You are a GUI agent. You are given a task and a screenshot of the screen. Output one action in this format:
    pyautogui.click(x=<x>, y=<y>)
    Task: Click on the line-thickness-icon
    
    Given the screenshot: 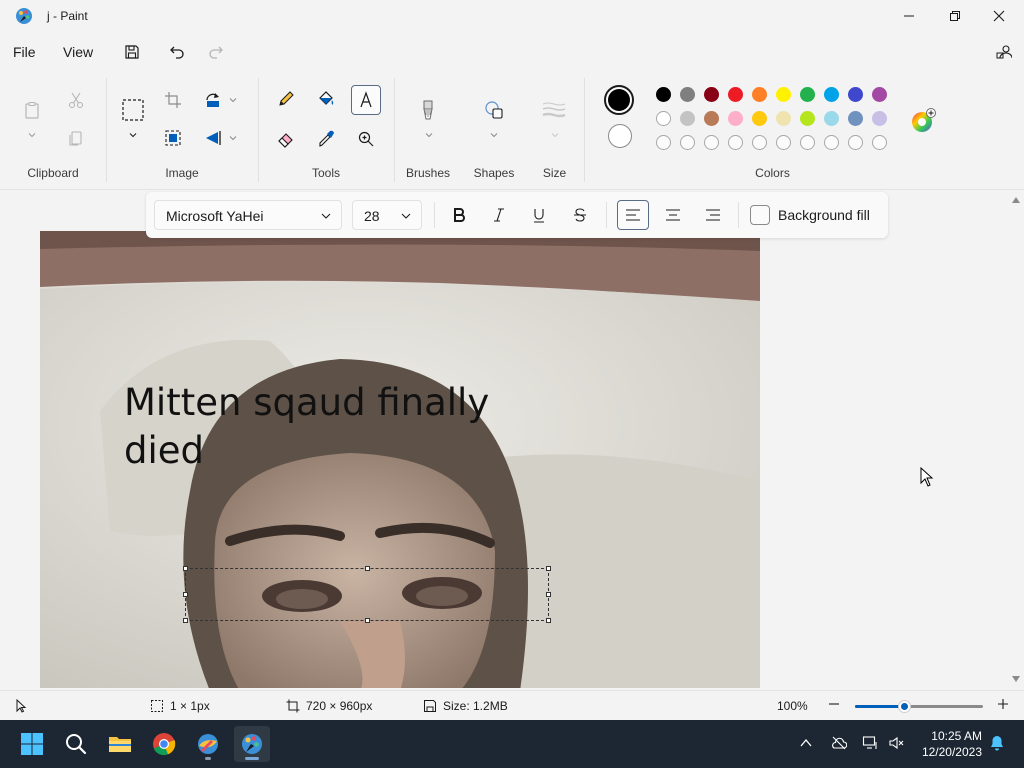 What is the action you would take?
    pyautogui.click(x=554, y=110)
    